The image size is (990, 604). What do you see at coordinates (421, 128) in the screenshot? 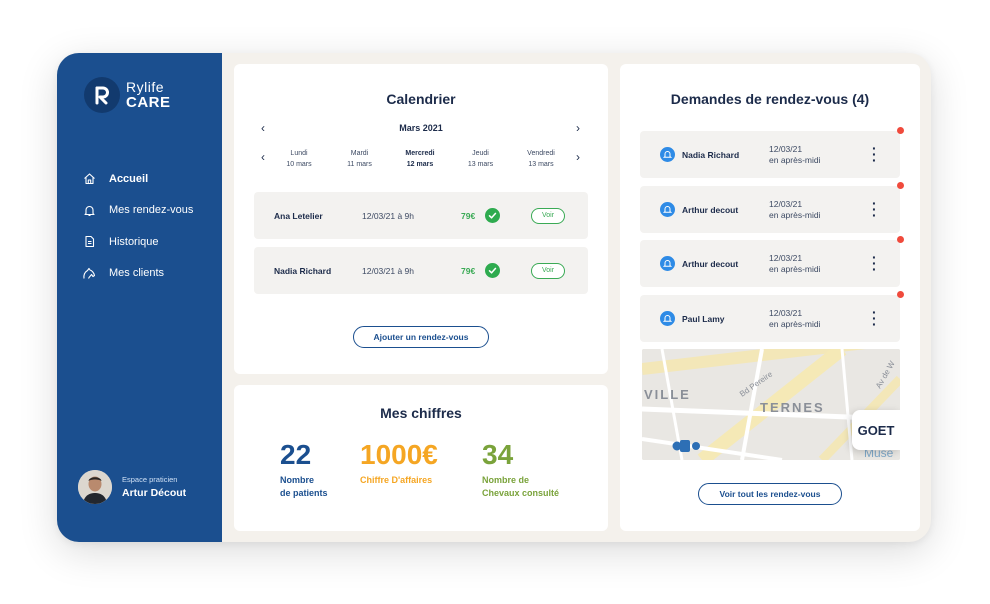
I see `calendar-month: Mars 2021` at bounding box center [421, 128].